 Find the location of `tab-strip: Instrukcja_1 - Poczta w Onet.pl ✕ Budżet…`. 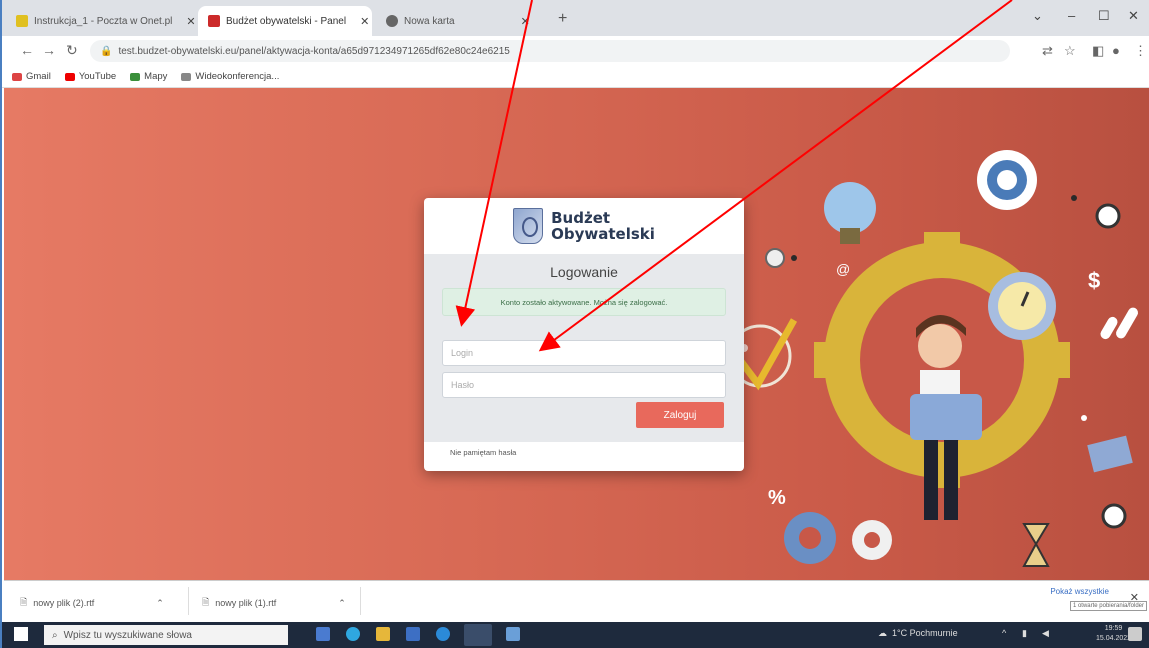

tab-strip: Instrukcja_1 - Poczta w Onet.pl ✕ Budżet… is located at coordinates (575, 18).